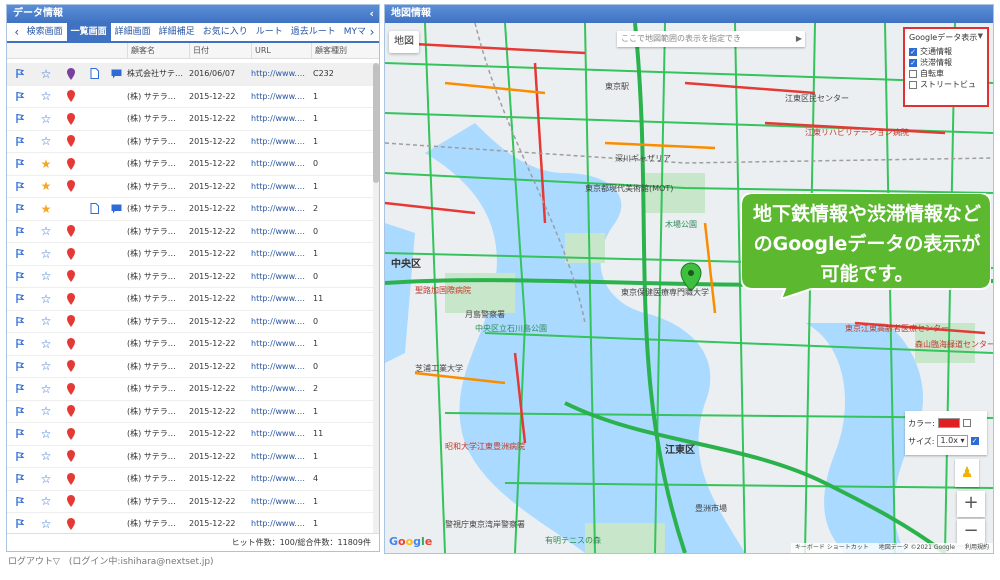  What do you see at coordinates (665, 292) in the screenshot?
I see `map-place-label: 東京保健医療専門職大学` at bounding box center [665, 292].